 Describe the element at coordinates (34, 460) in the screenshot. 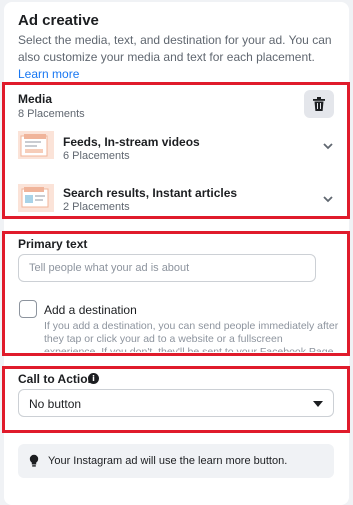

I see `lightbulb-icon` at that location.